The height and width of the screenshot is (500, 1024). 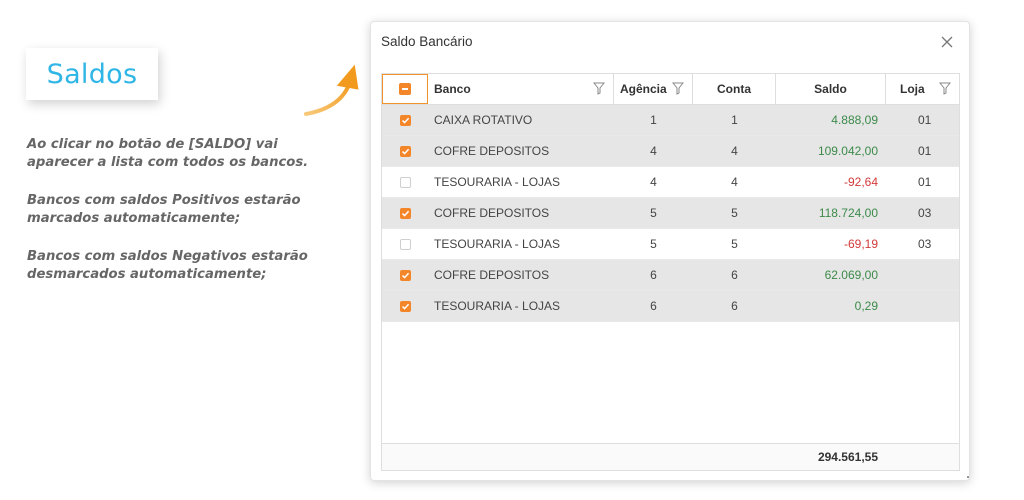 What do you see at coordinates (670, 275) in the screenshot?
I see `table-row: COFRE DEPOSITOS 6 6 62.069,00` at bounding box center [670, 275].